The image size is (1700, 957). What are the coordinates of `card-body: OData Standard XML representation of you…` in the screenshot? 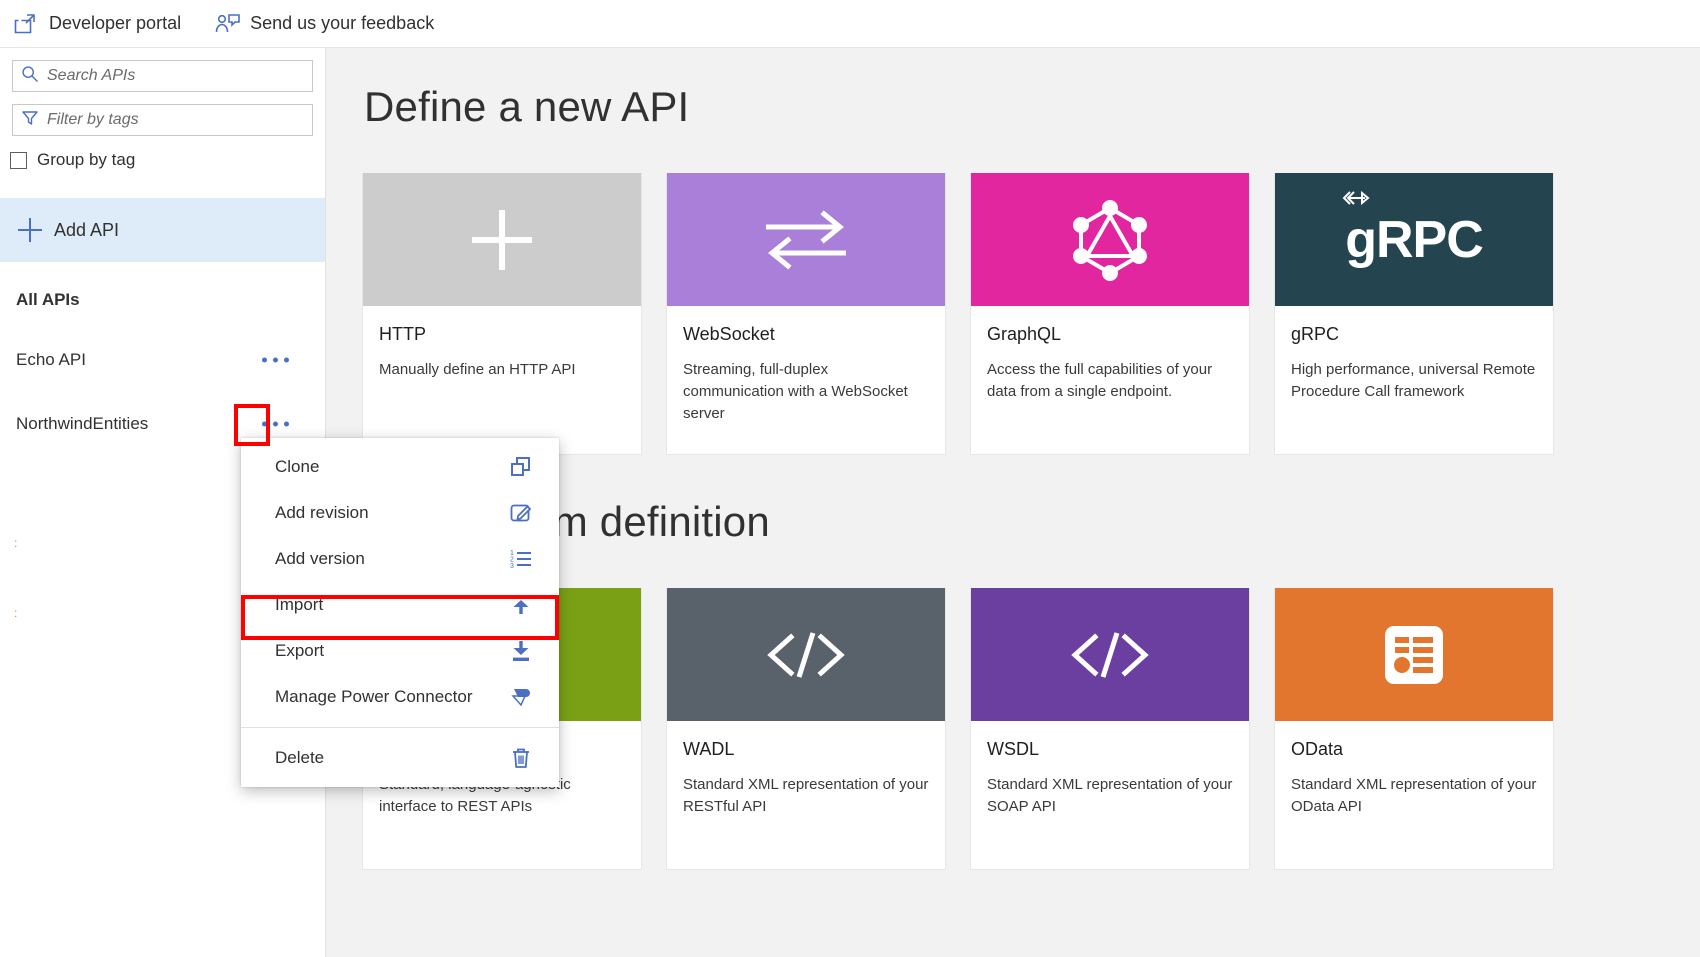 It's located at (1414, 795).